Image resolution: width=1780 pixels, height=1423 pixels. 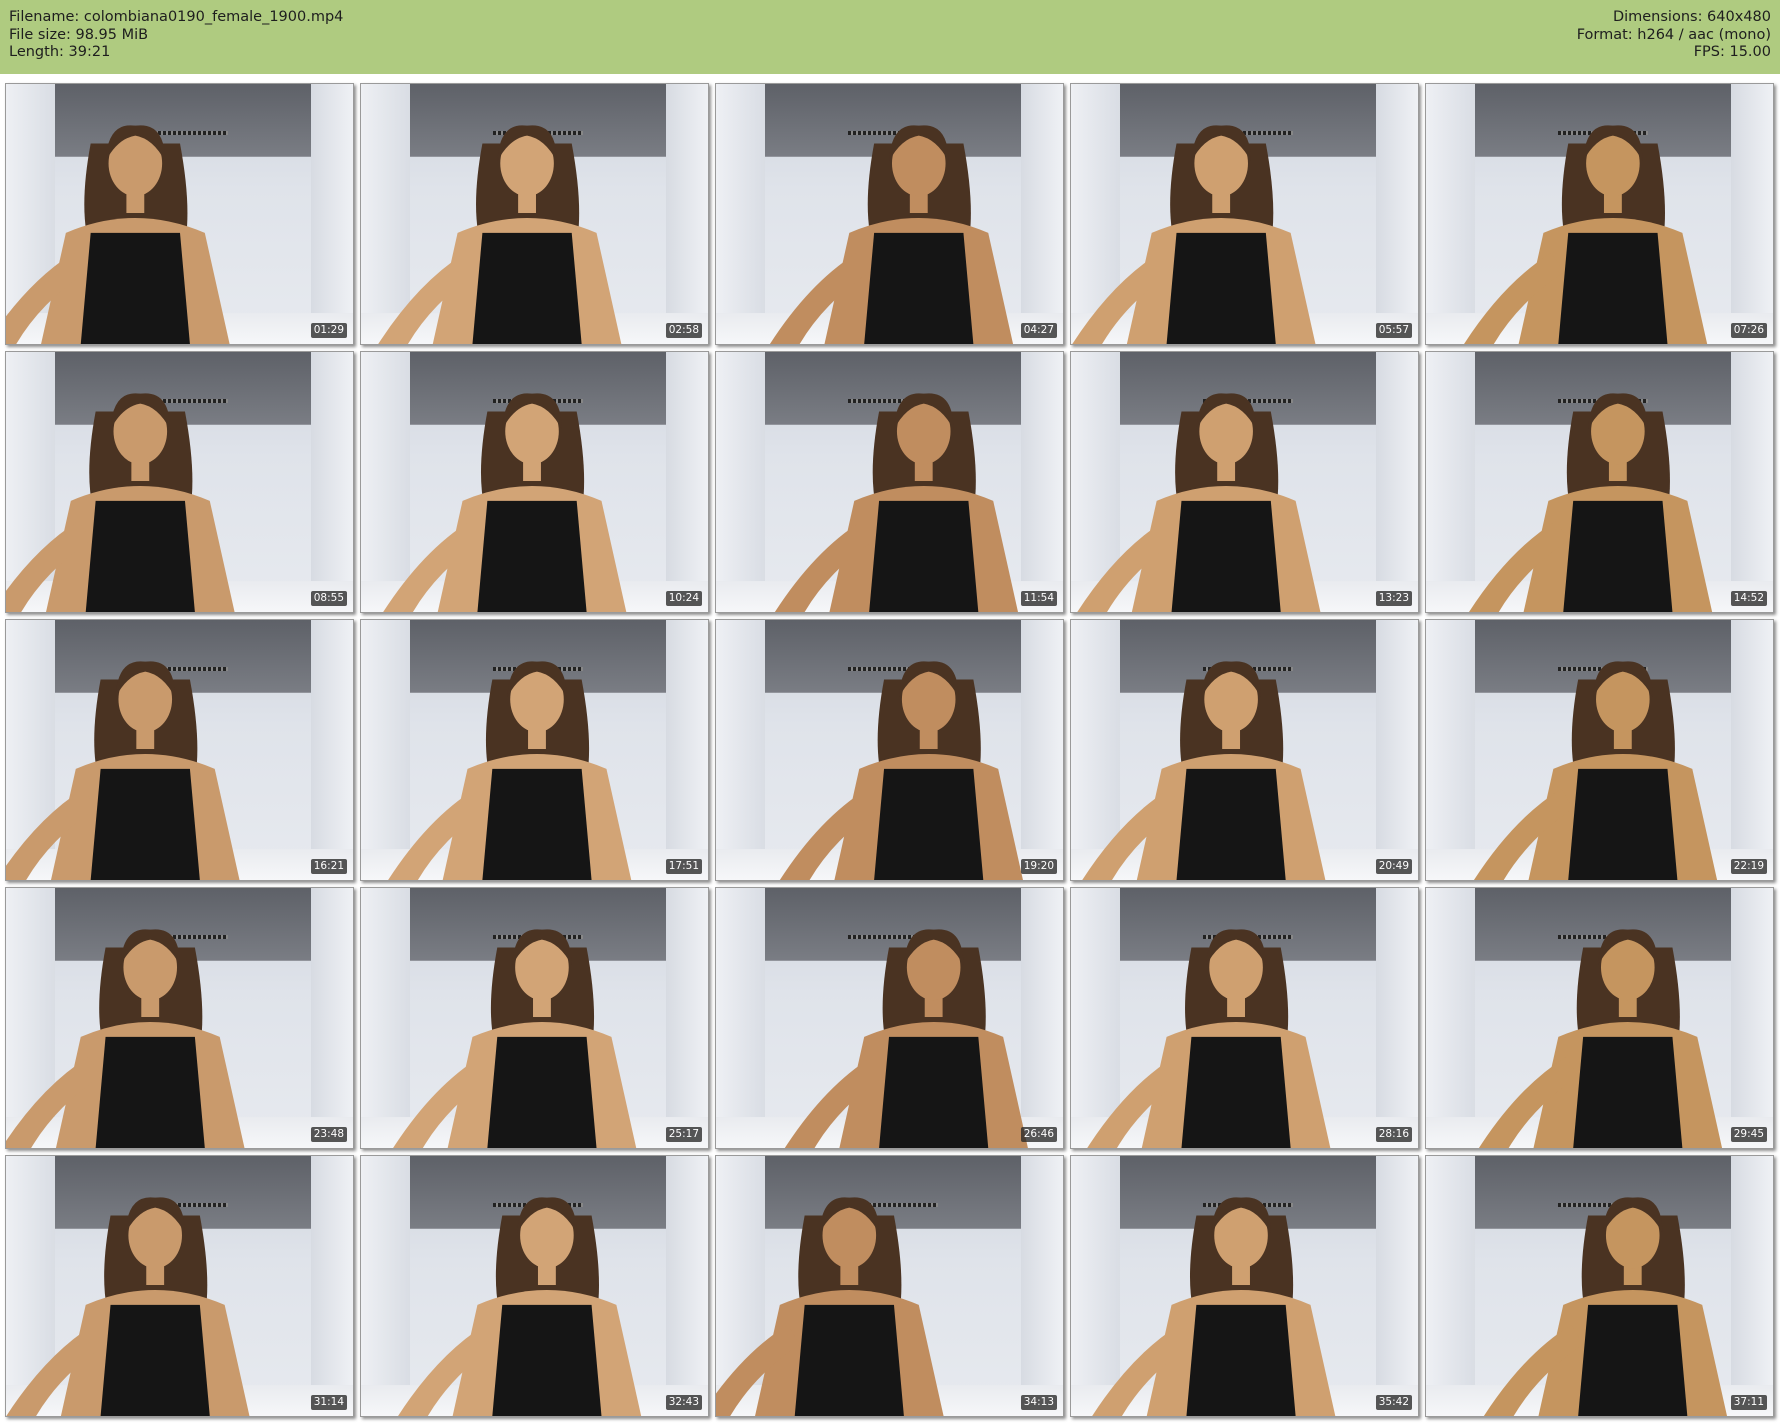 What do you see at coordinates (1038, 1134) in the screenshot?
I see `timestamp-label: 26:46` at bounding box center [1038, 1134].